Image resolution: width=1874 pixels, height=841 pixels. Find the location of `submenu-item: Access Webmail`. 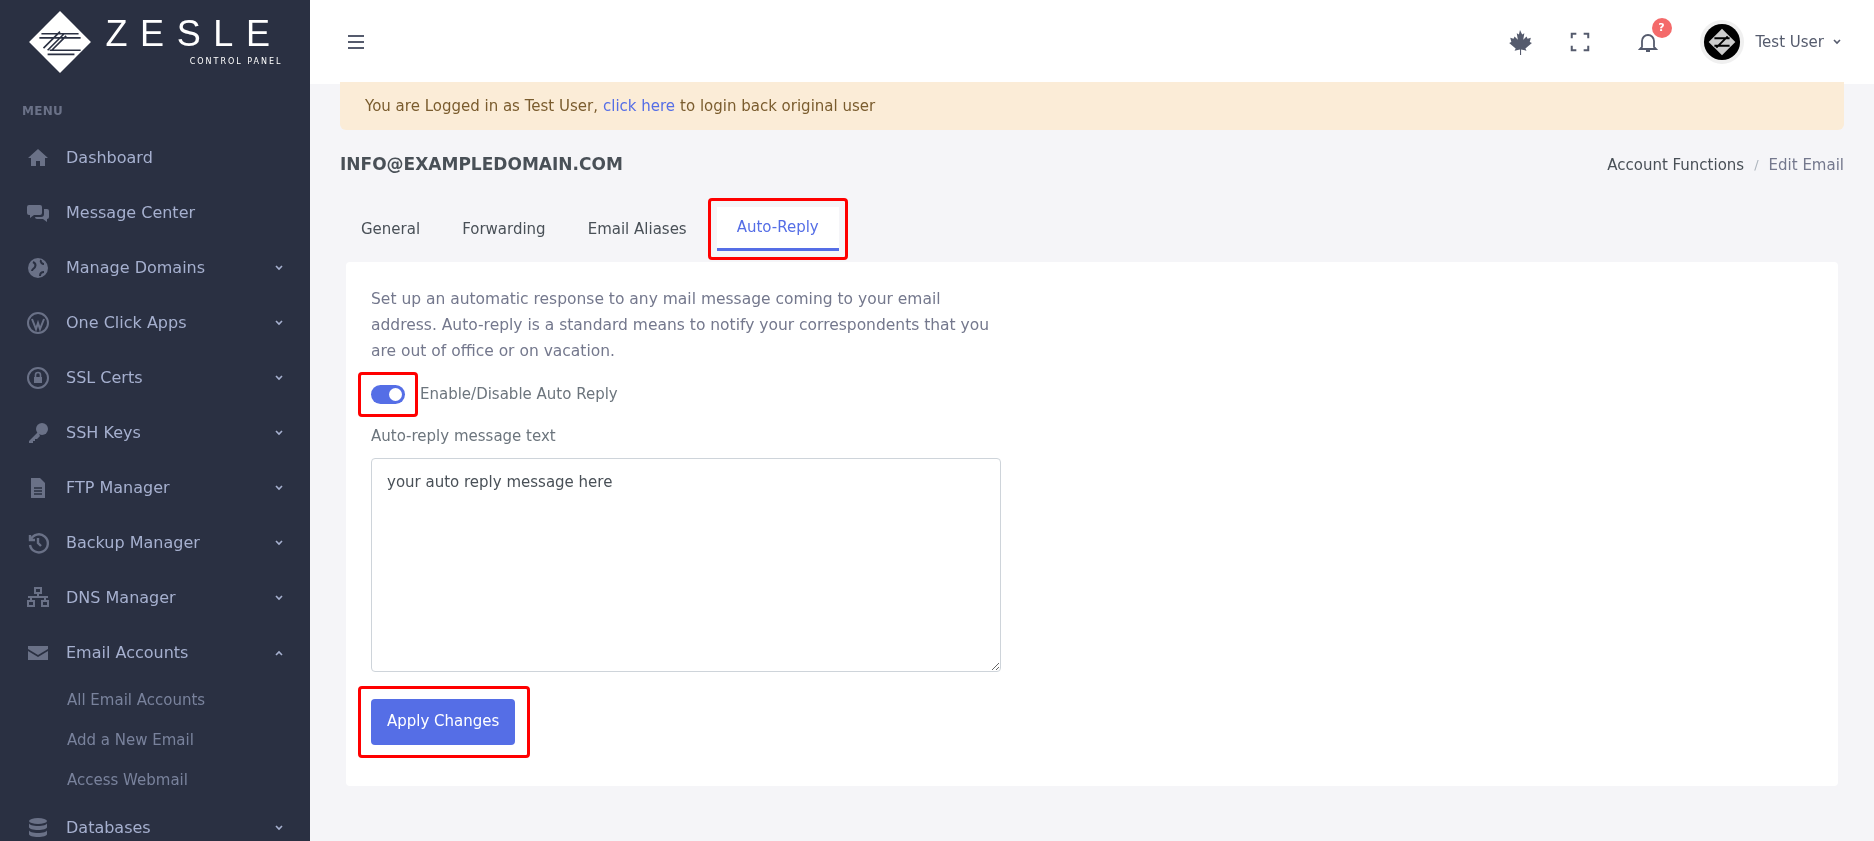

submenu-item: Access Webmail is located at coordinates (127, 780).